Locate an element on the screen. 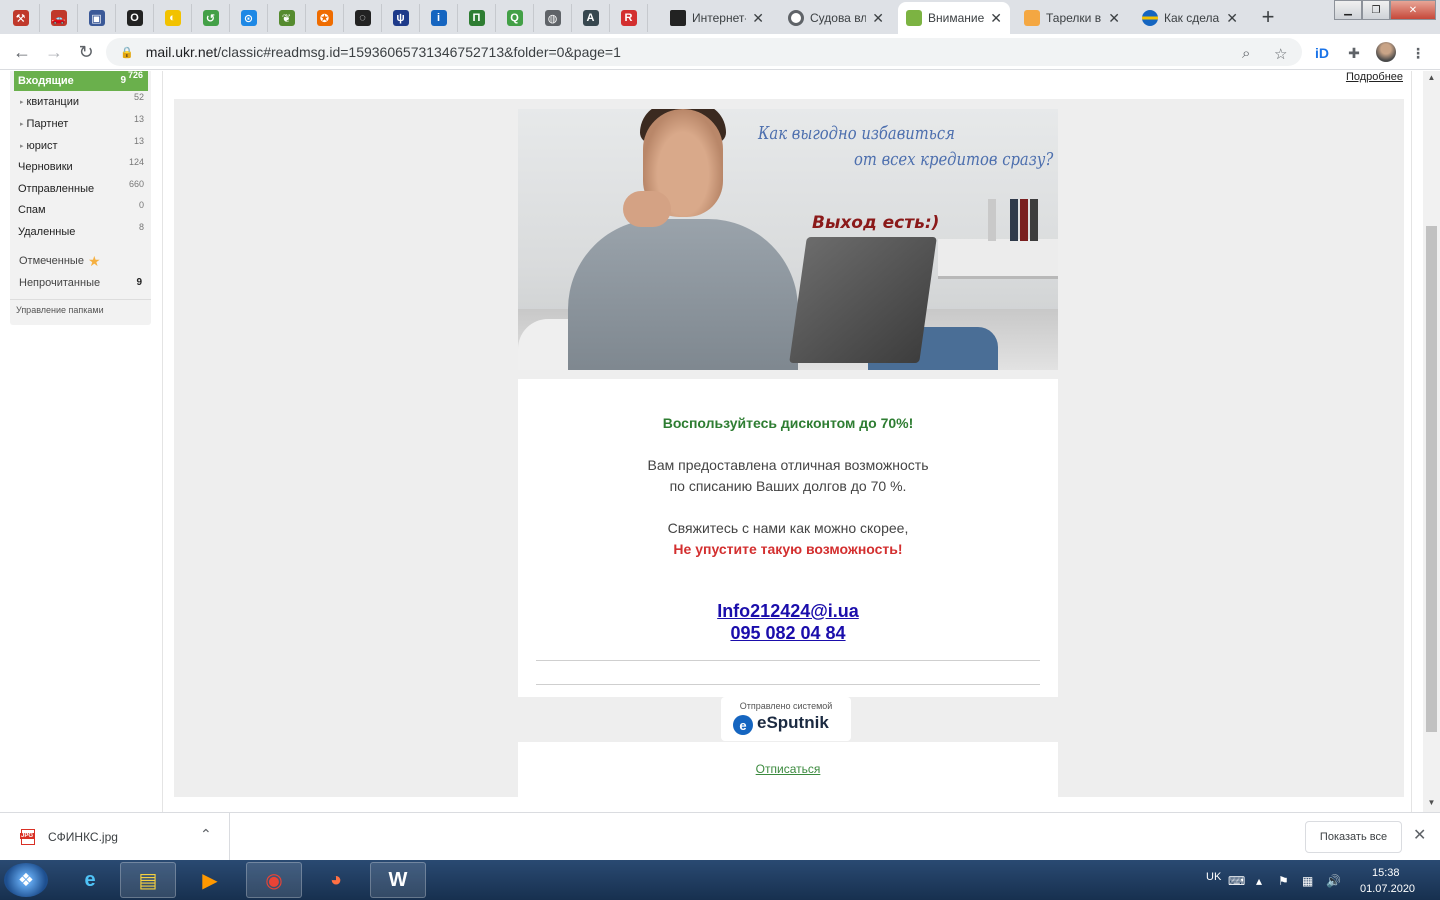  clock-time: 15:38 is located at coordinates (1386, 873).